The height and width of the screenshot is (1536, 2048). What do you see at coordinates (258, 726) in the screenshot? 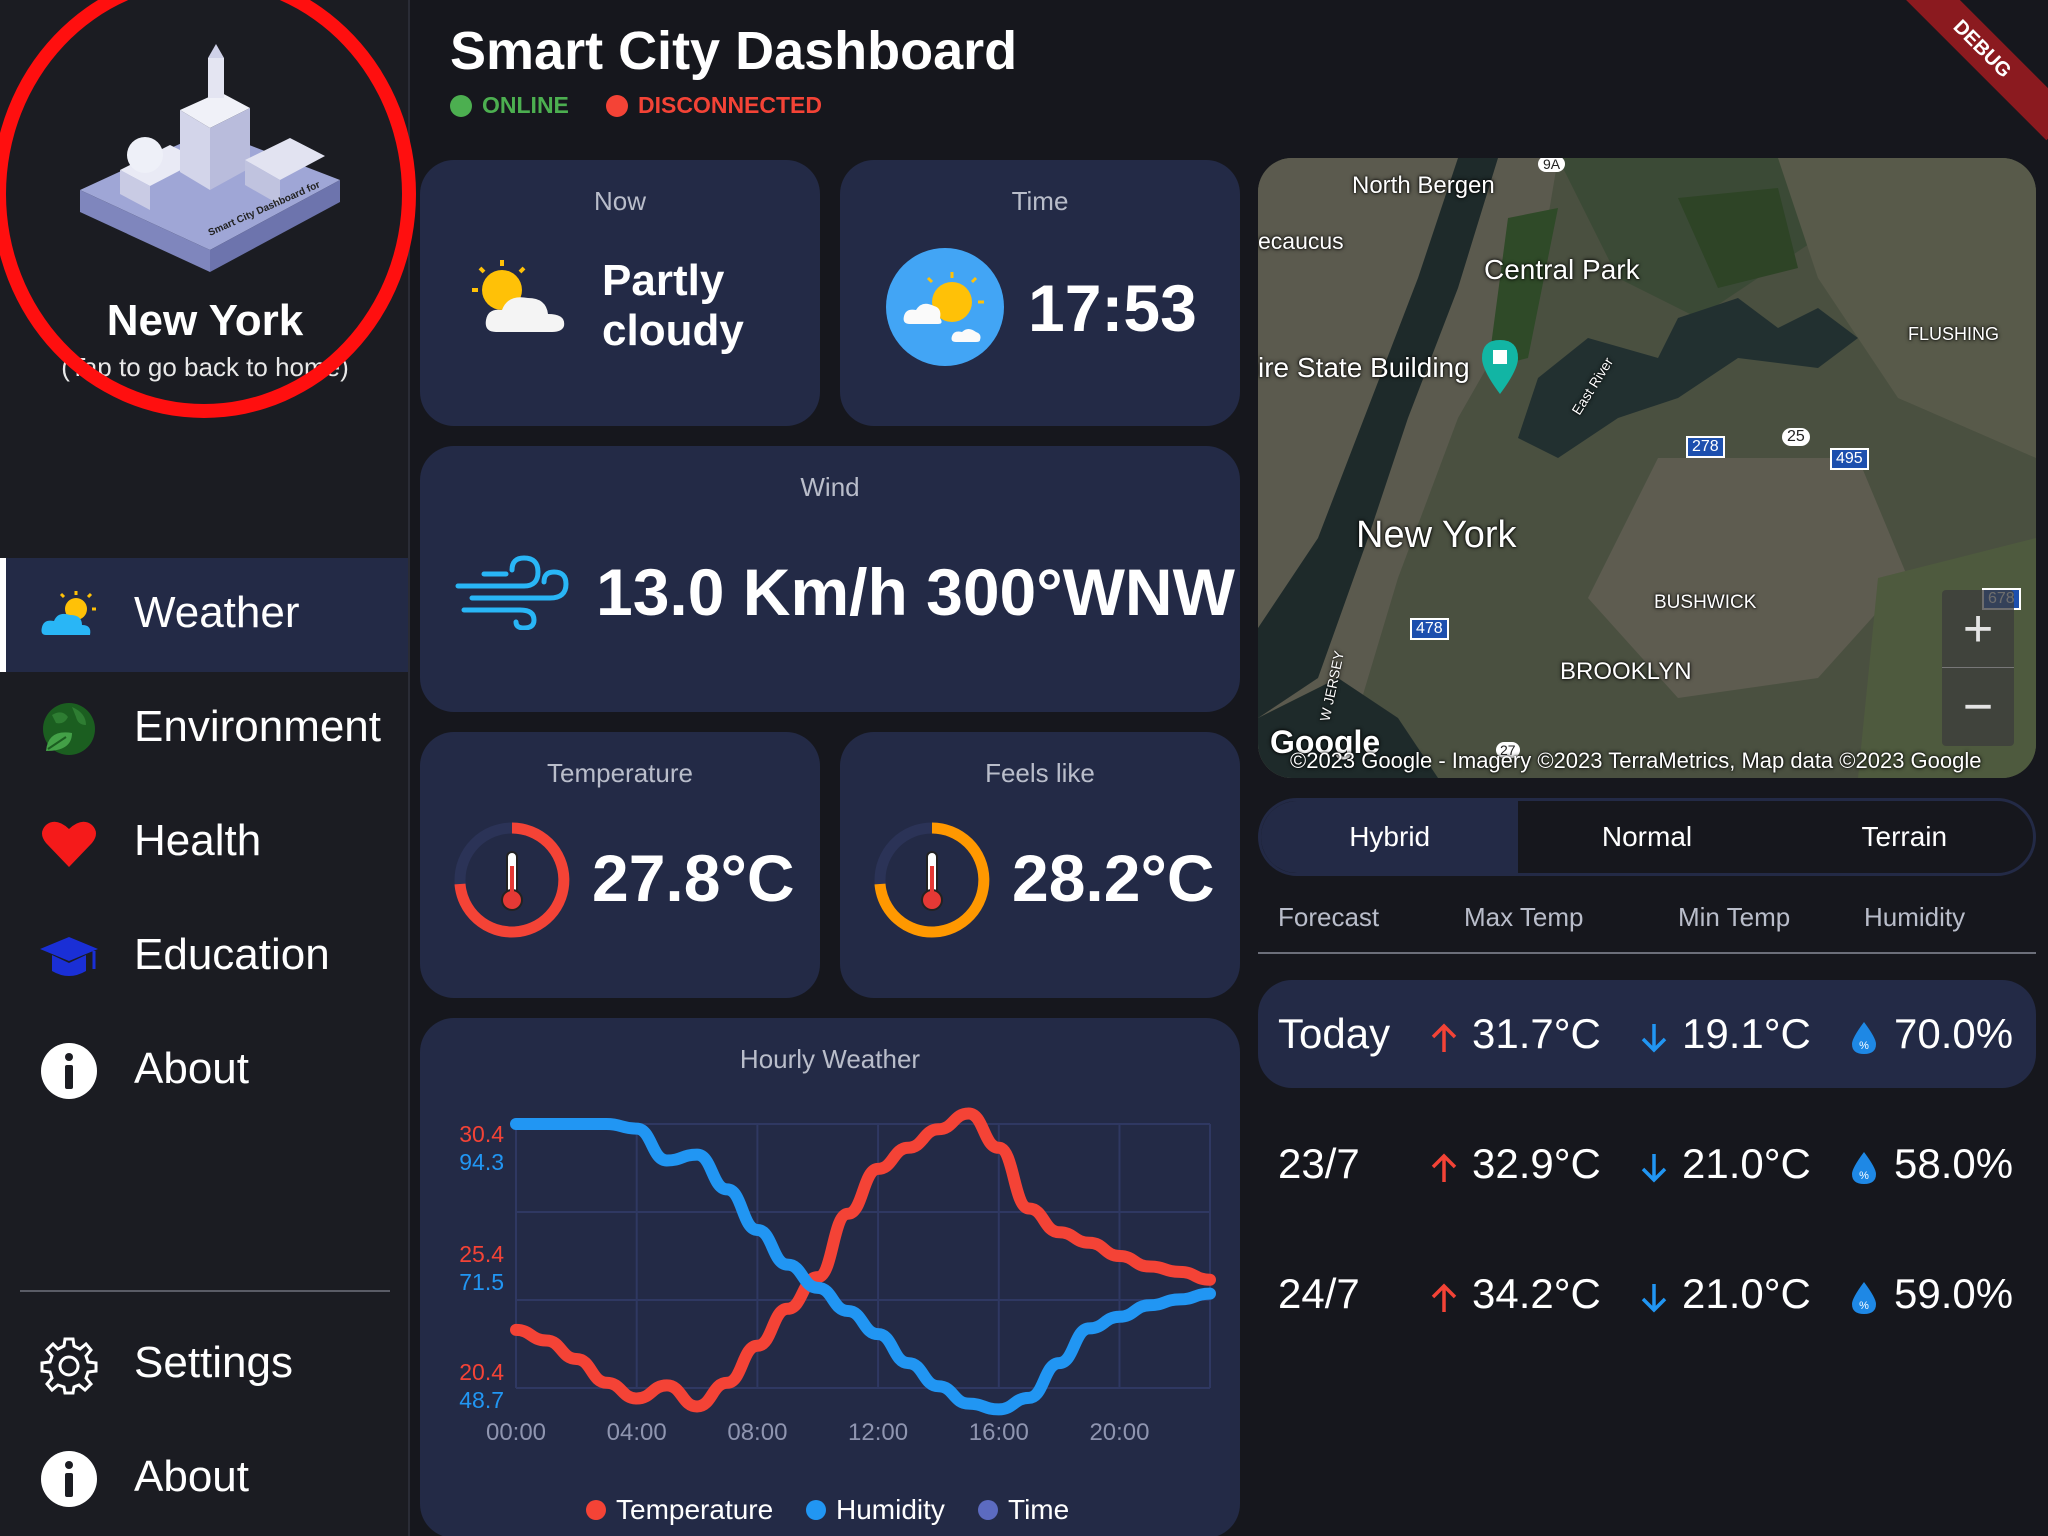
I see `sidebar-item-label: Environment` at bounding box center [258, 726].